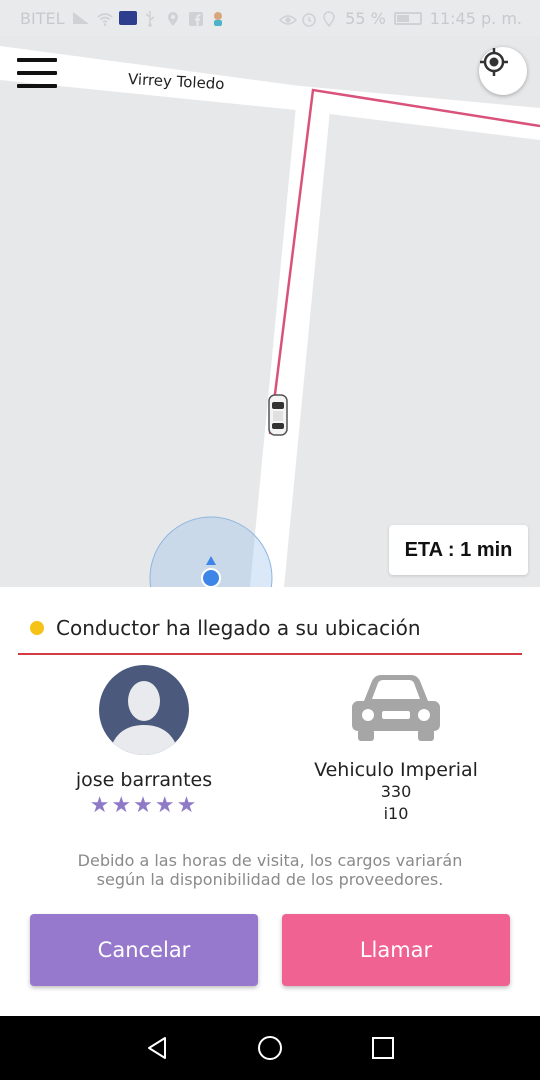 This screenshot has width=540, height=1080. What do you see at coordinates (396, 770) in the screenshot?
I see `vehicle-name: Vehiculo Imperial` at bounding box center [396, 770].